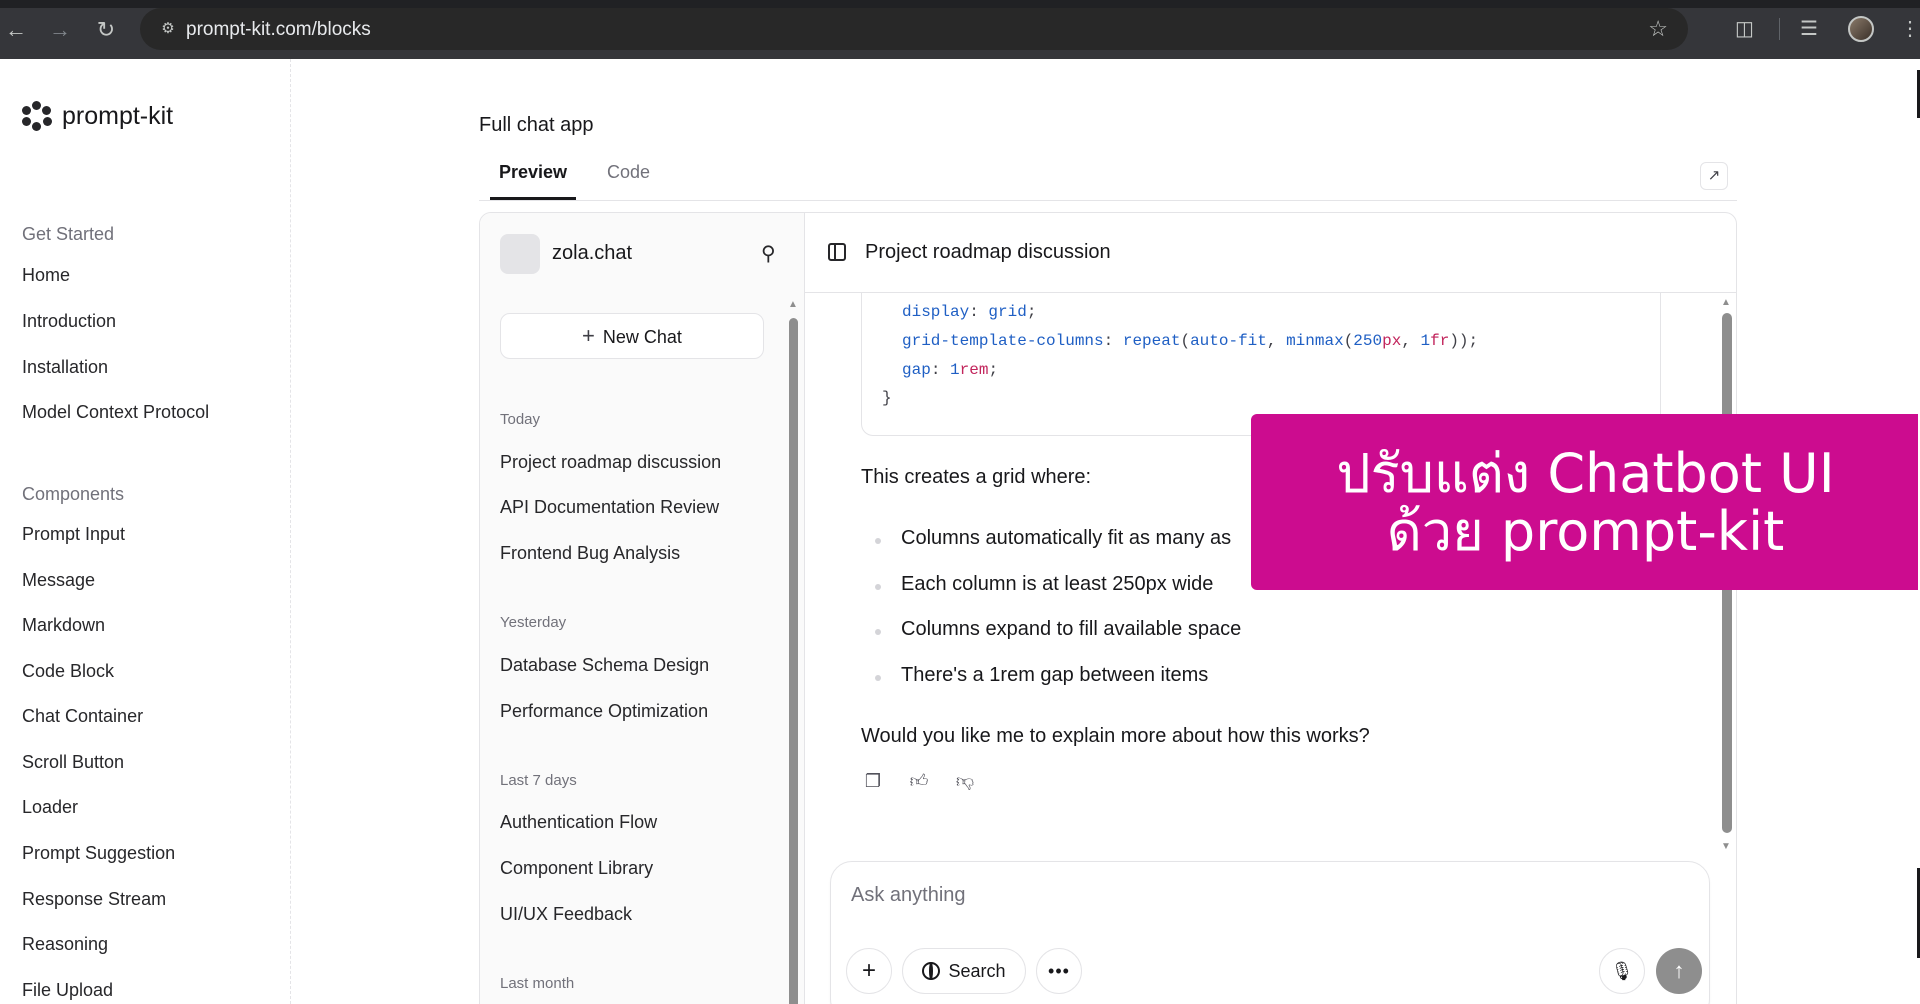  What do you see at coordinates (1726, 846) in the screenshot?
I see `scroll-down-arrow-icon: ▼` at bounding box center [1726, 846].